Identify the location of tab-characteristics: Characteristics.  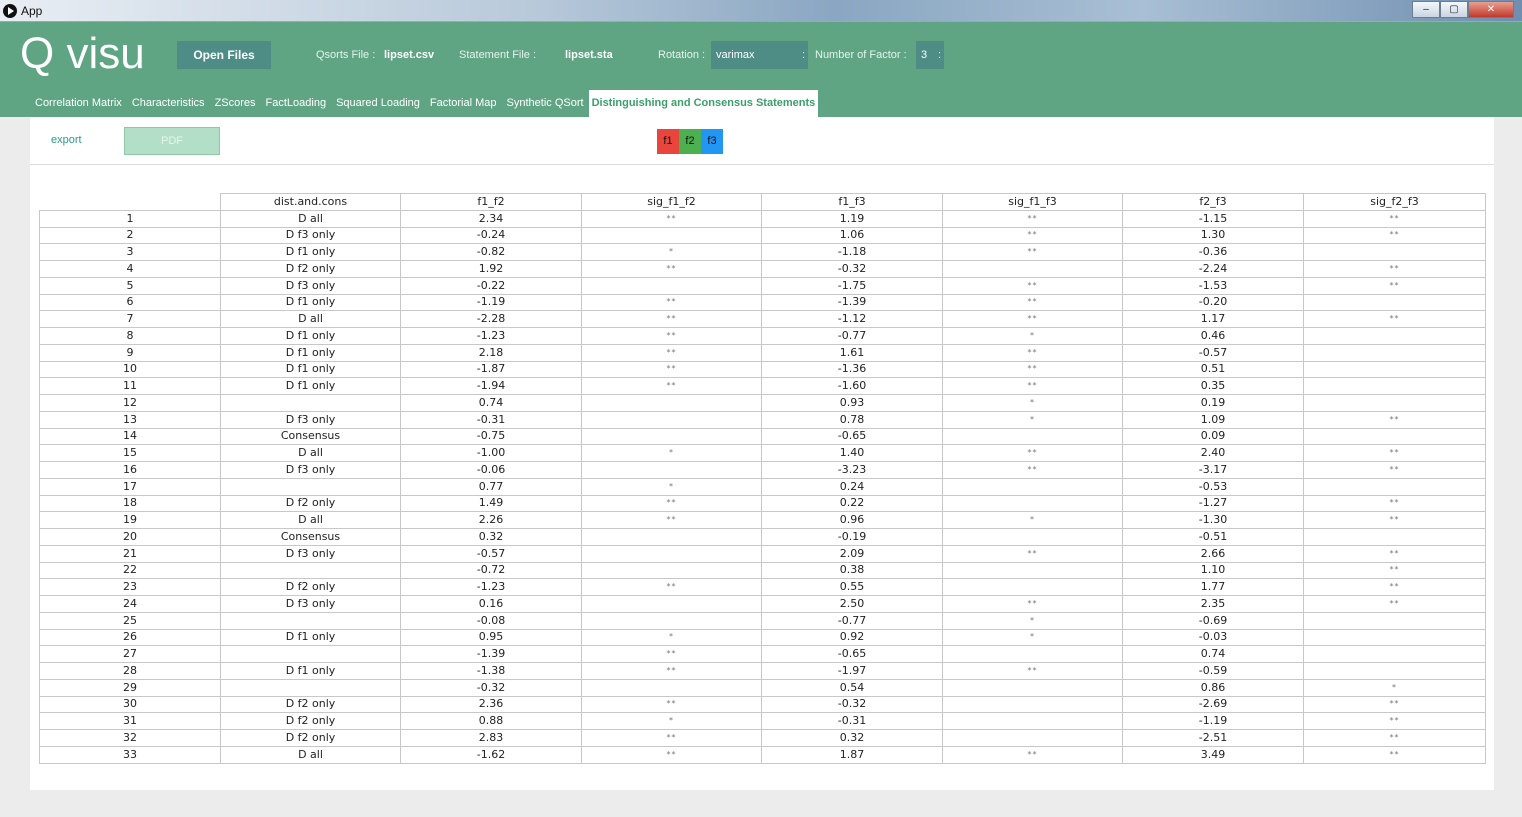
(168, 103).